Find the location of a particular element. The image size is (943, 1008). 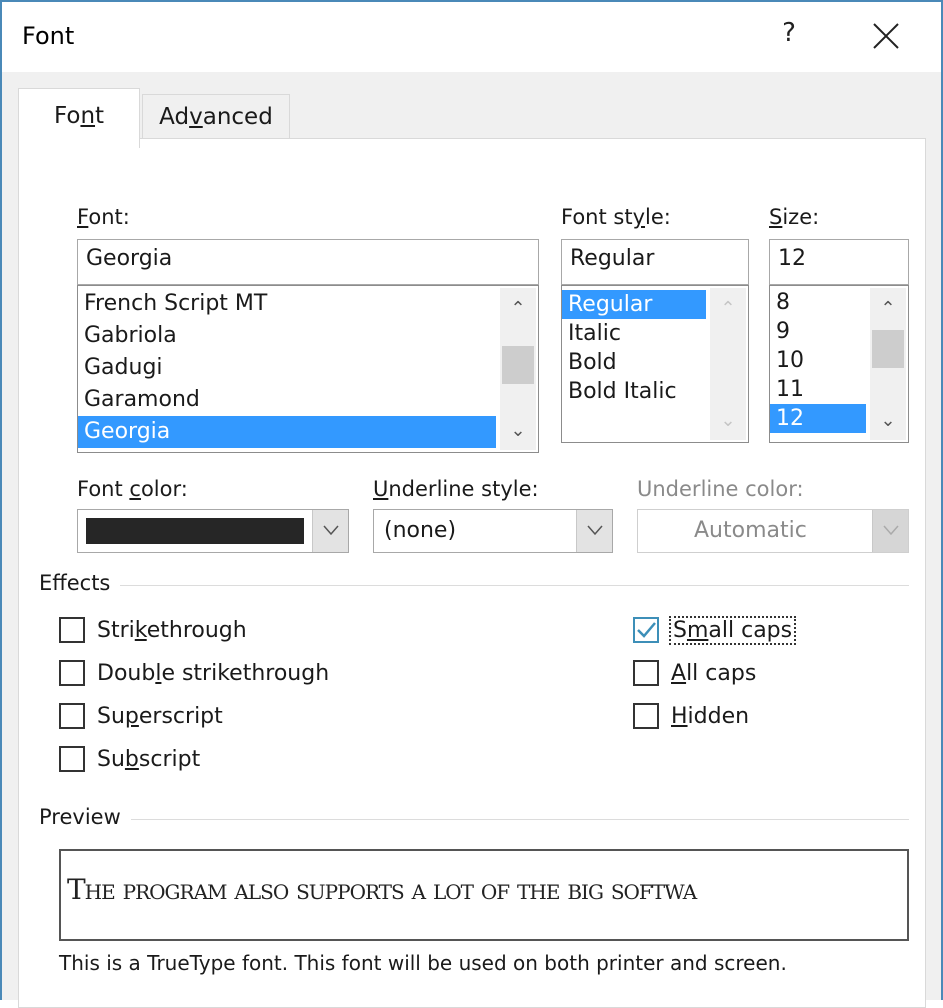

underline-style-label: Underline style: is located at coordinates (456, 489).